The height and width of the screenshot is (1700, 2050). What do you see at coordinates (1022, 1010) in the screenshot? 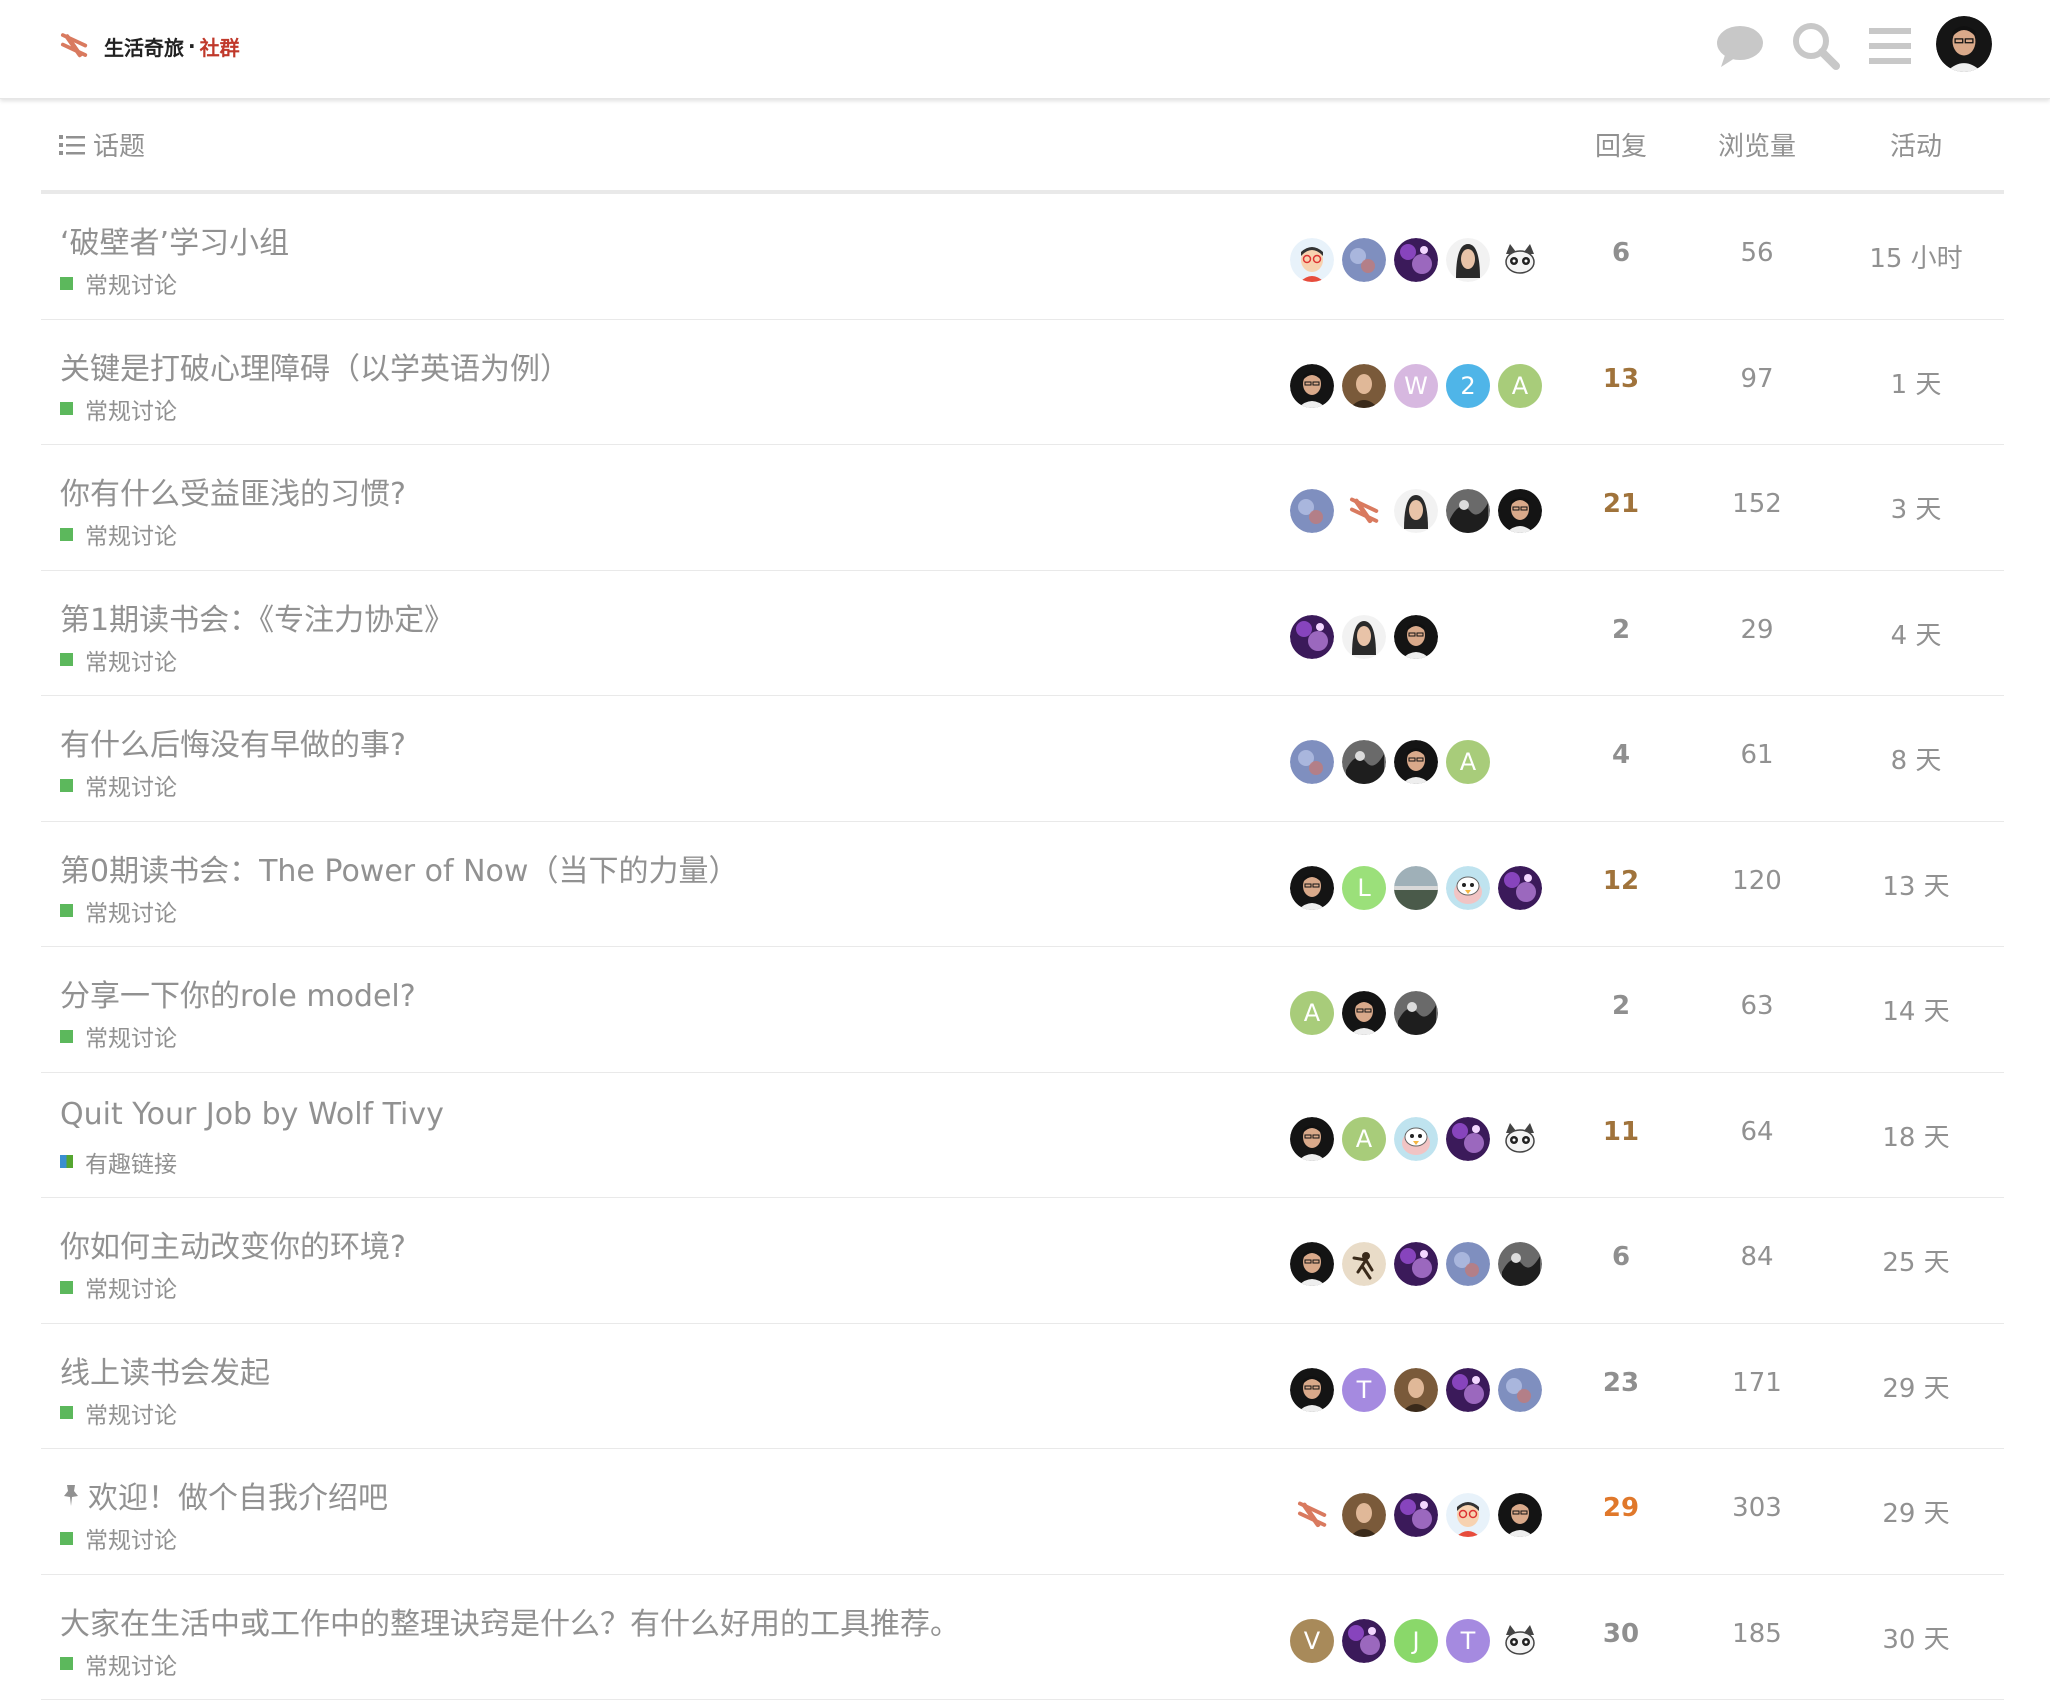
I see `topic-row: 分享一下你的role model? 常规讨论 A 2 63 14 天` at bounding box center [1022, 1010].